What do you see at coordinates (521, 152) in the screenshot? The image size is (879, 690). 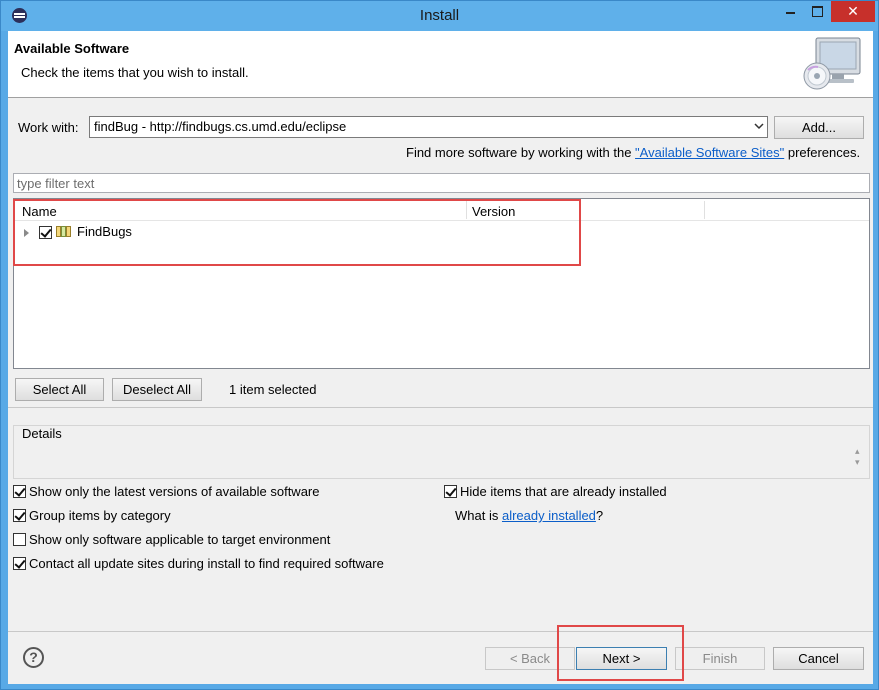 I see `hint-prefix: Find more software by working with the` at bounding box center [521, 152].